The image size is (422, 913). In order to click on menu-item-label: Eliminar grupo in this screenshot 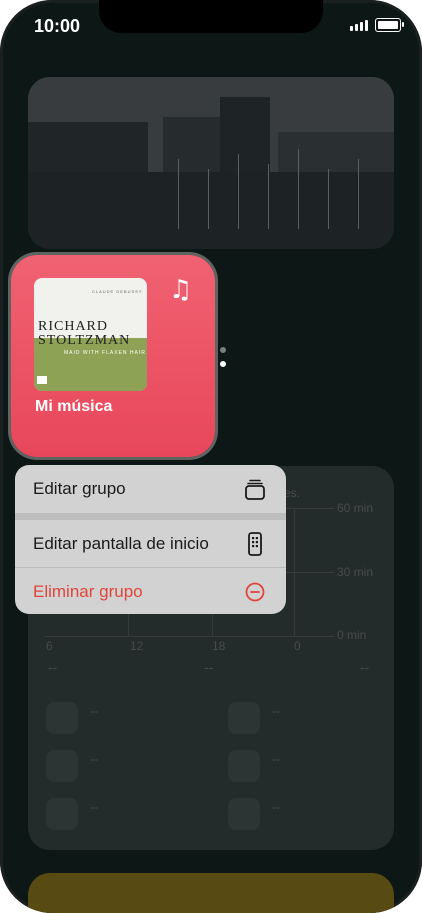, I will do `click(88, 591)`.